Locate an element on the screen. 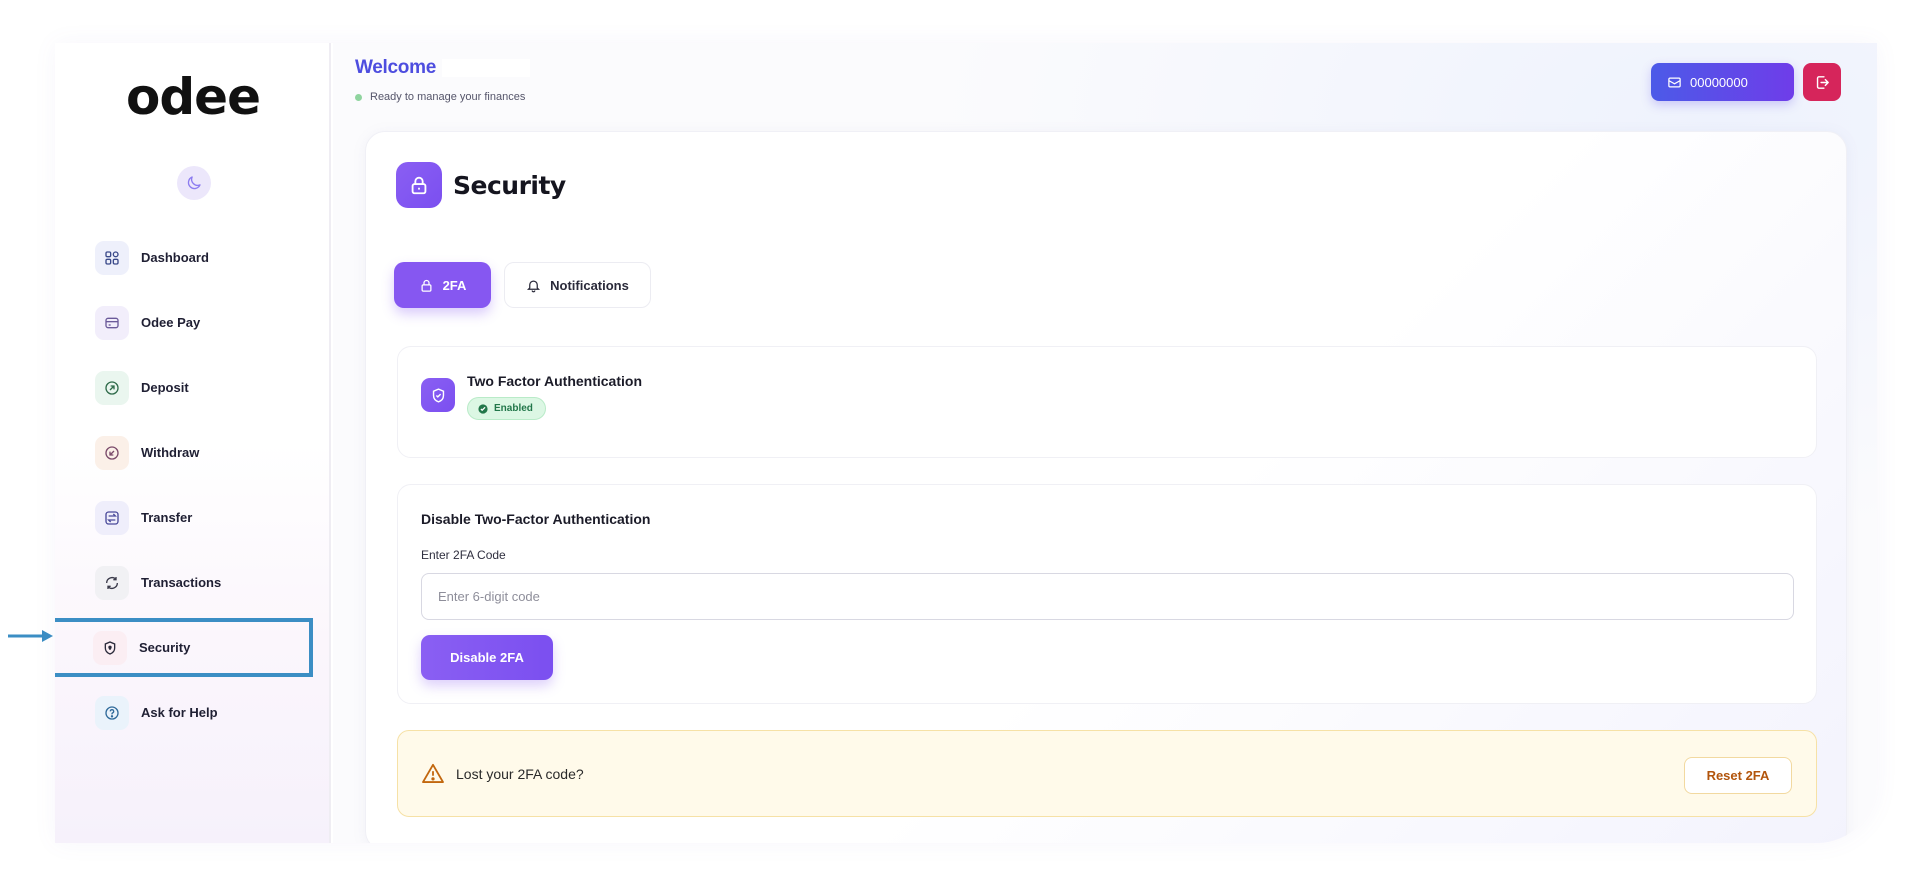 The height and width of the screenshot is (880, 1920). tab-label: Notifications is located at coordinates (589, 285).